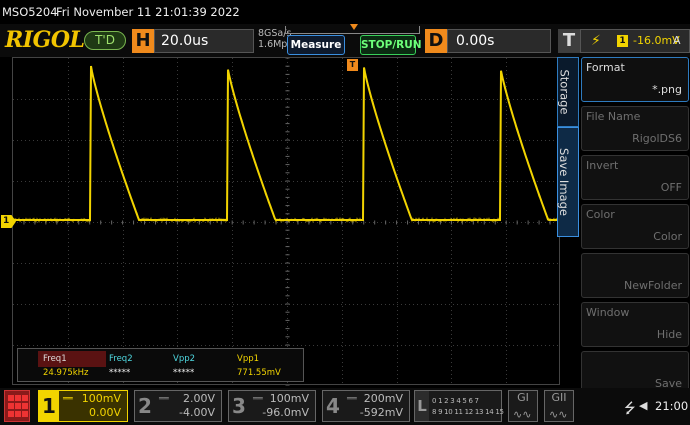 This screenshot has height=425, width=690. I want to click on rising-edge-icon: ⚡, so click(596, 41).